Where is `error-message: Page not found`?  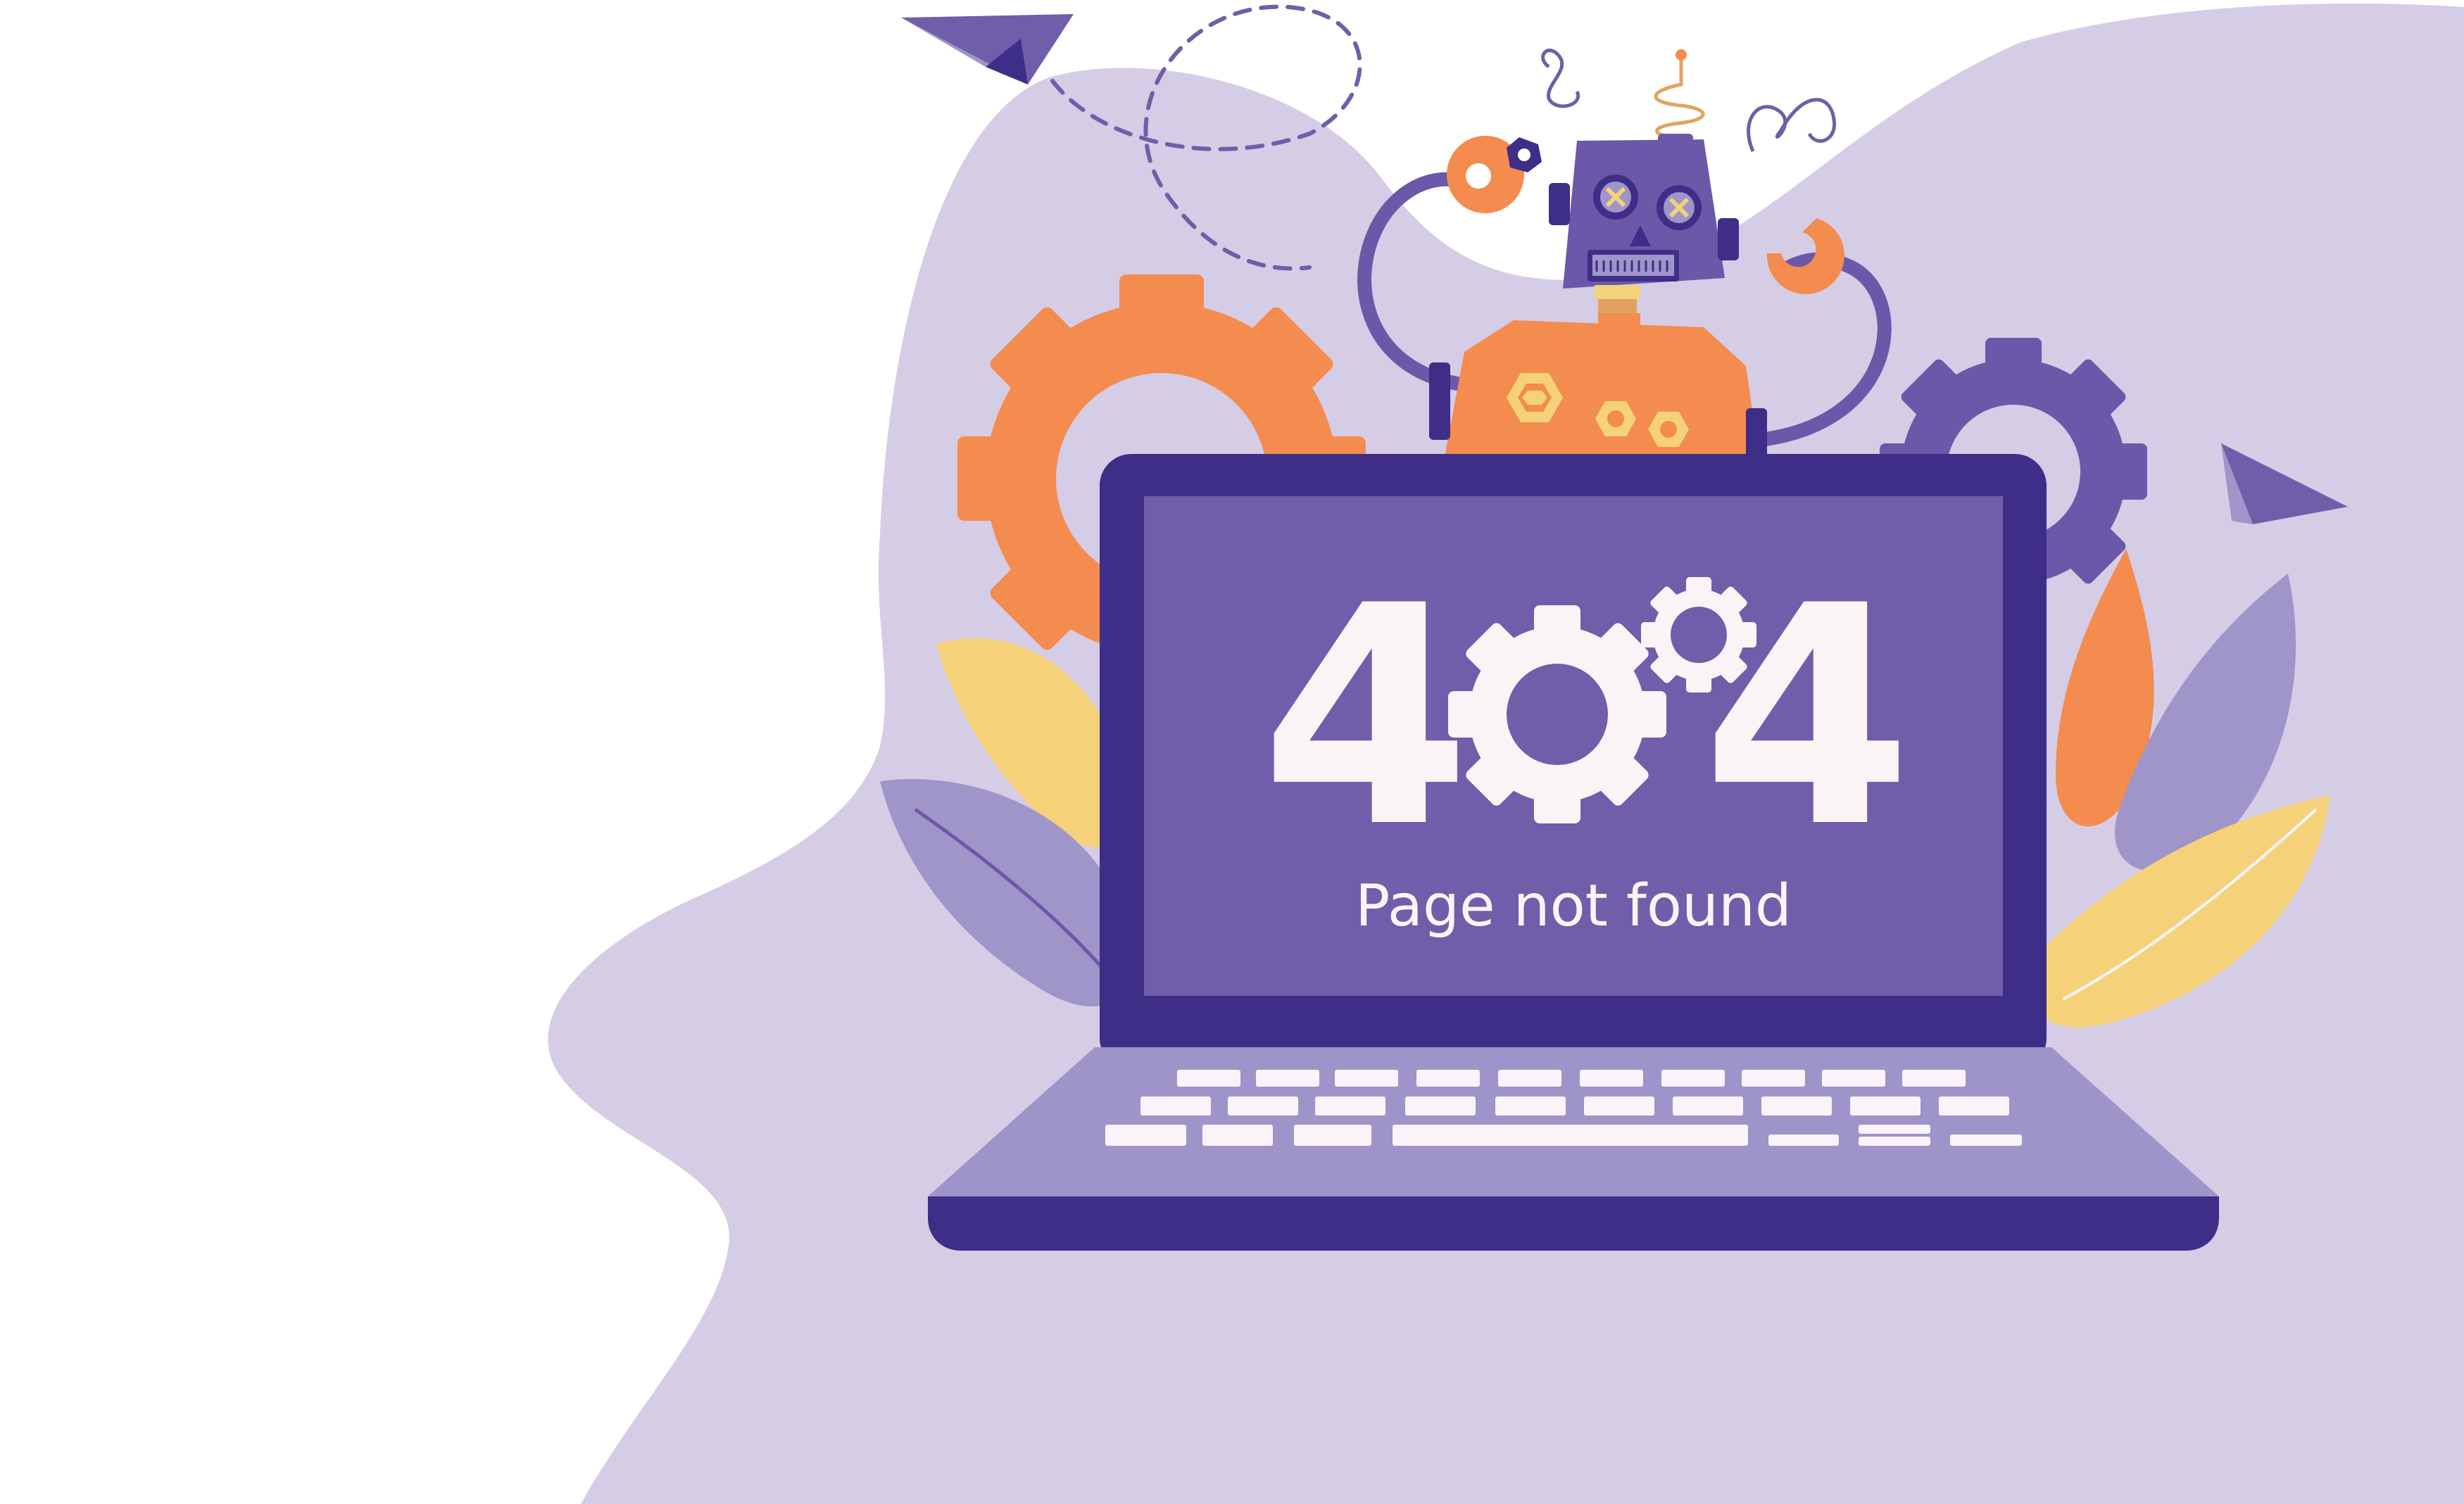 error-message: Page not found is located at coordinates (1573, 906).